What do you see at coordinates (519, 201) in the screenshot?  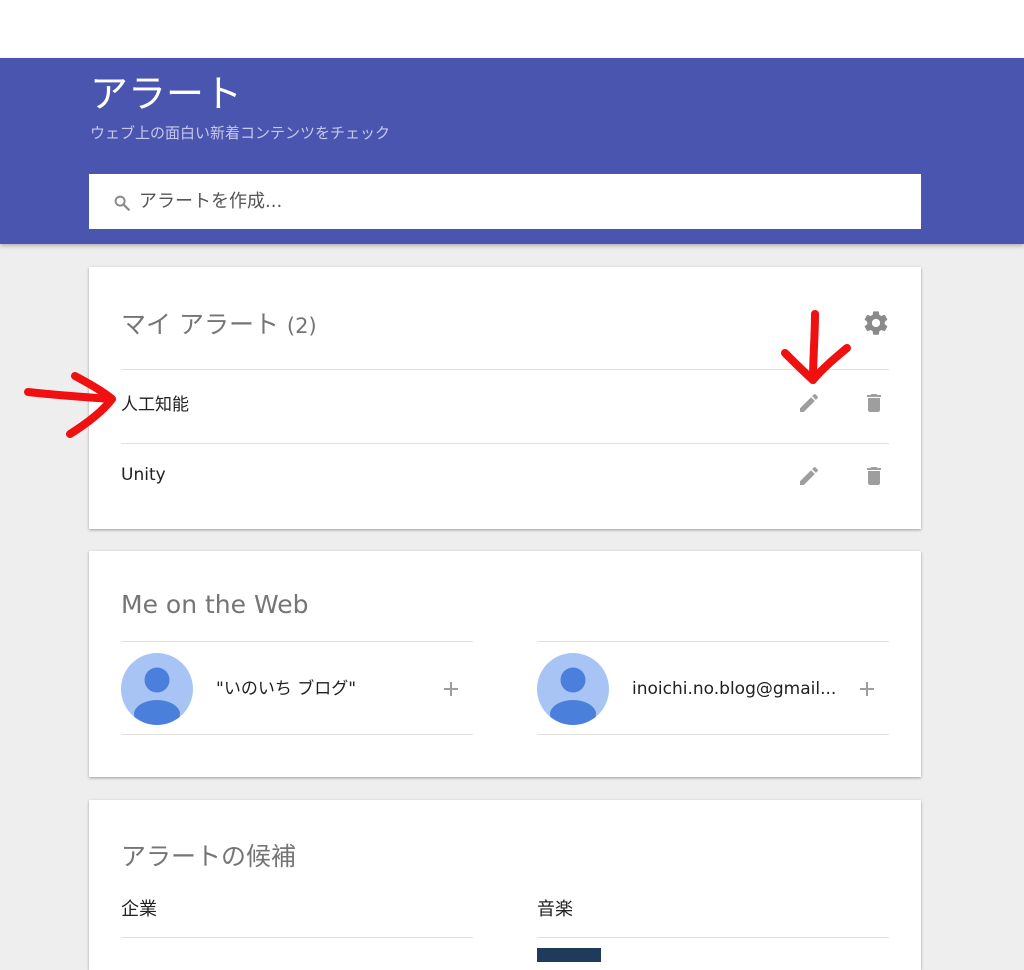 I see `create-alert-input` at bounding box center [519, 201].